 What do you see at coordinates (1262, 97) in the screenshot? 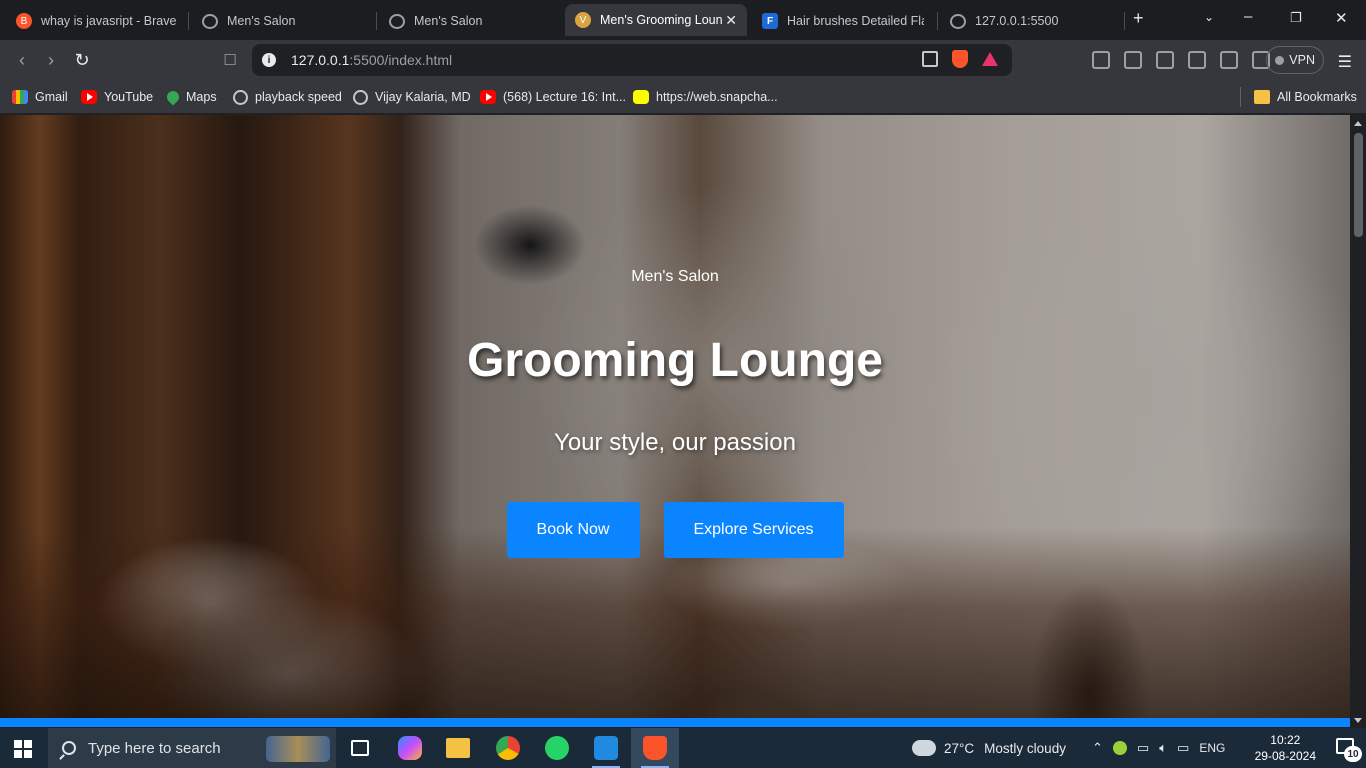
I see `folder-icon` at bounding box center [1262, 97].